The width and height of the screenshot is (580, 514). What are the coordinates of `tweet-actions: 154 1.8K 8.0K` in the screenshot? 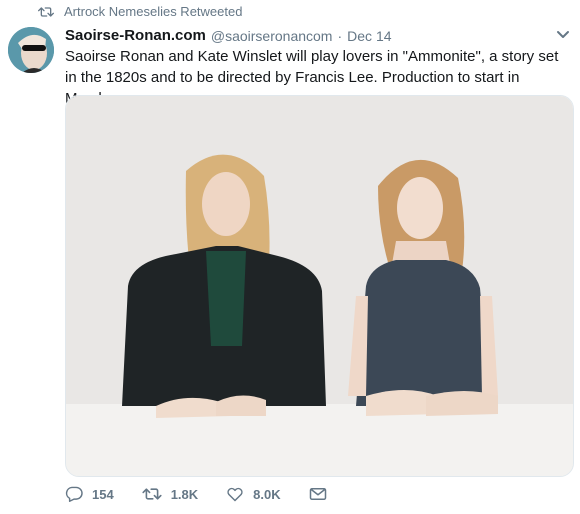 It's located at (214, 494).